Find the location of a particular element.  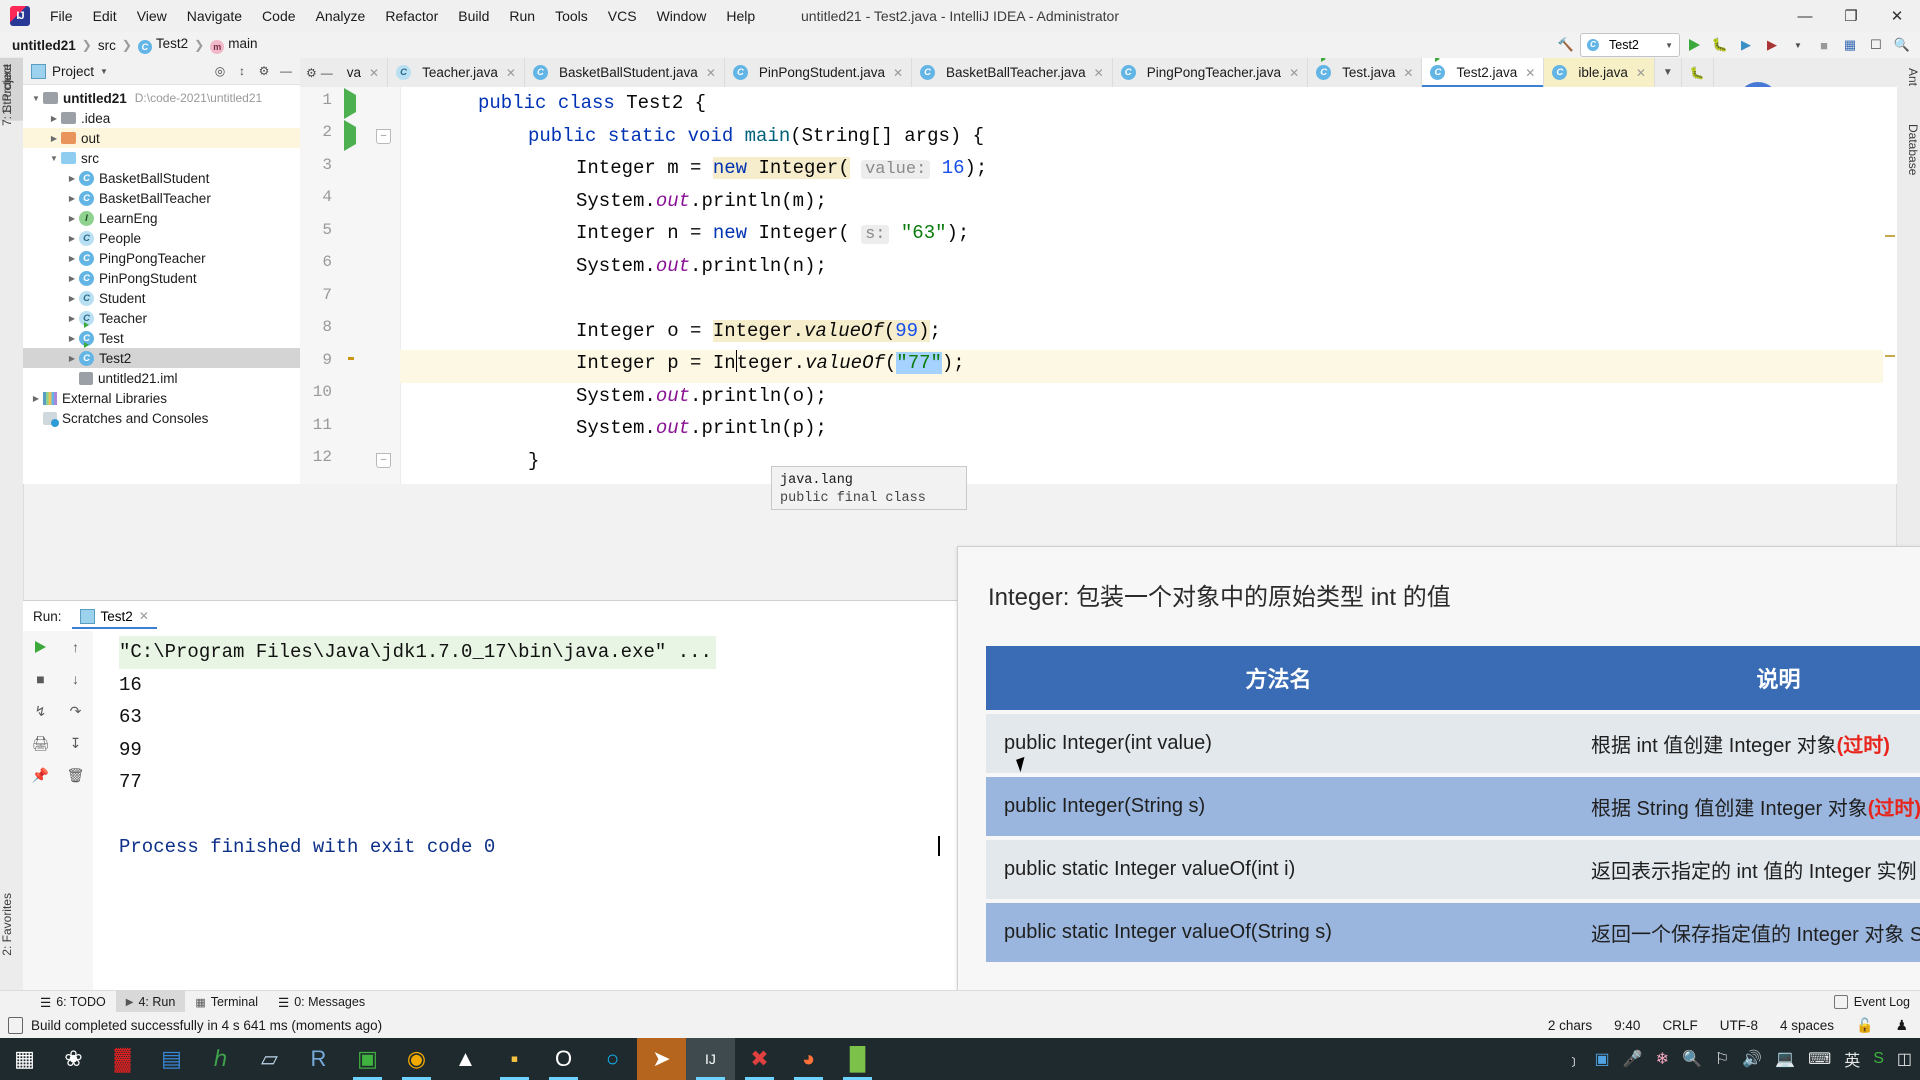

rstudio-icon: R is located at coordinates (318, 1059).